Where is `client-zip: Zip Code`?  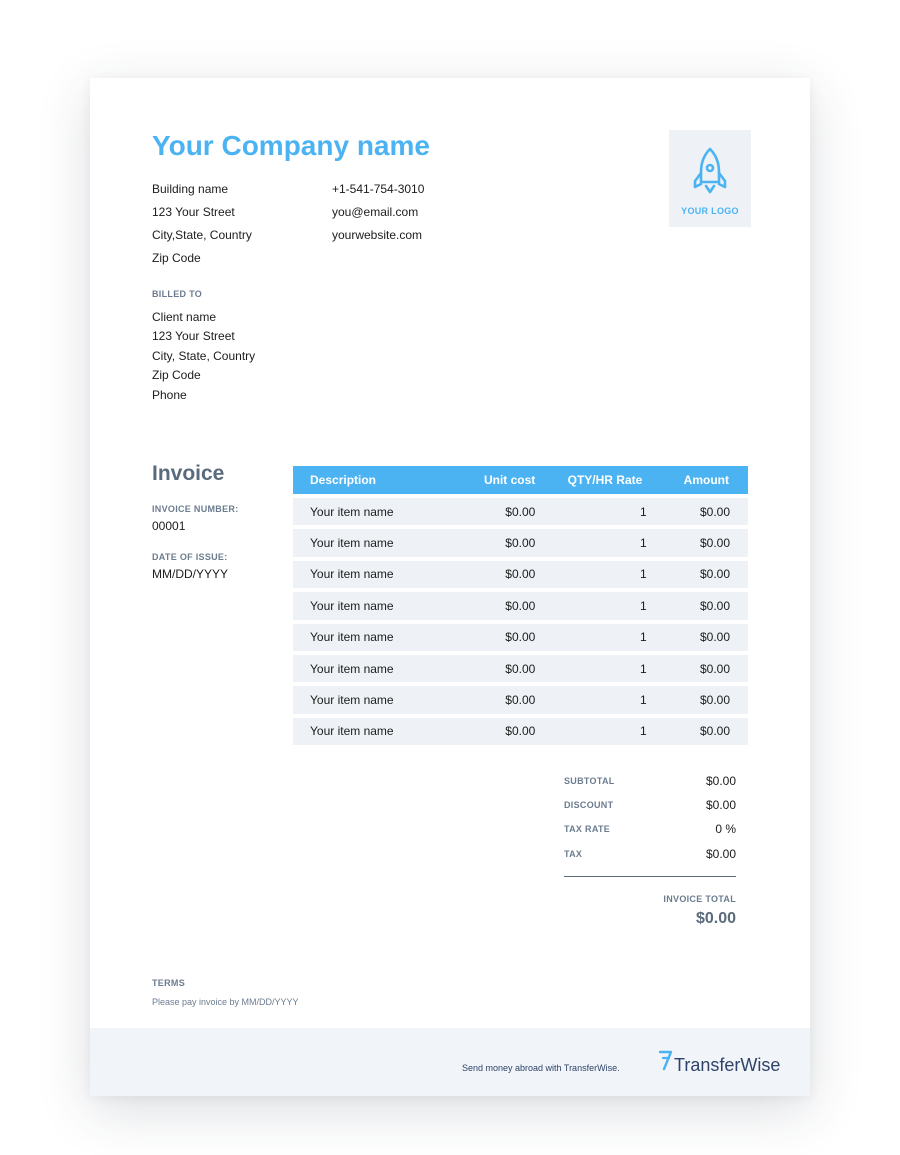
client-zip: Zip Code is located at coordinates (176, 375).